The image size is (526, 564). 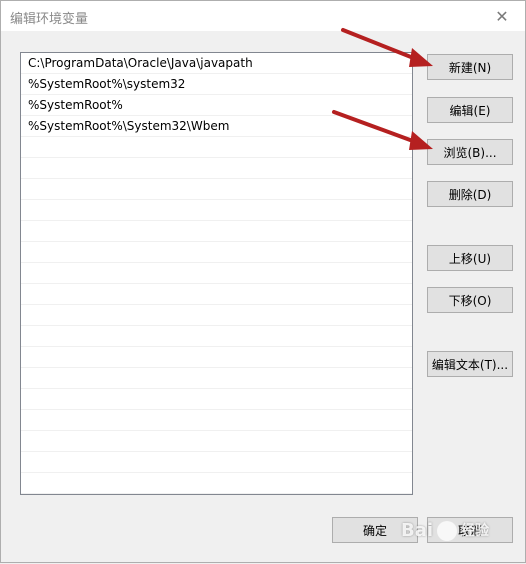 I want to click on close-button: ✕, so click(x=502, y=16).